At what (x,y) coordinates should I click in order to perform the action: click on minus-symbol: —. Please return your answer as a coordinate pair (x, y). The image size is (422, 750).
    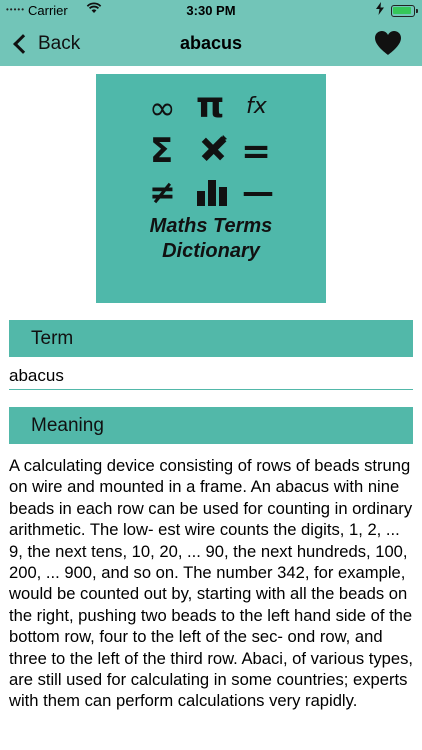
    Looking at the image, I should click on (258, 192).